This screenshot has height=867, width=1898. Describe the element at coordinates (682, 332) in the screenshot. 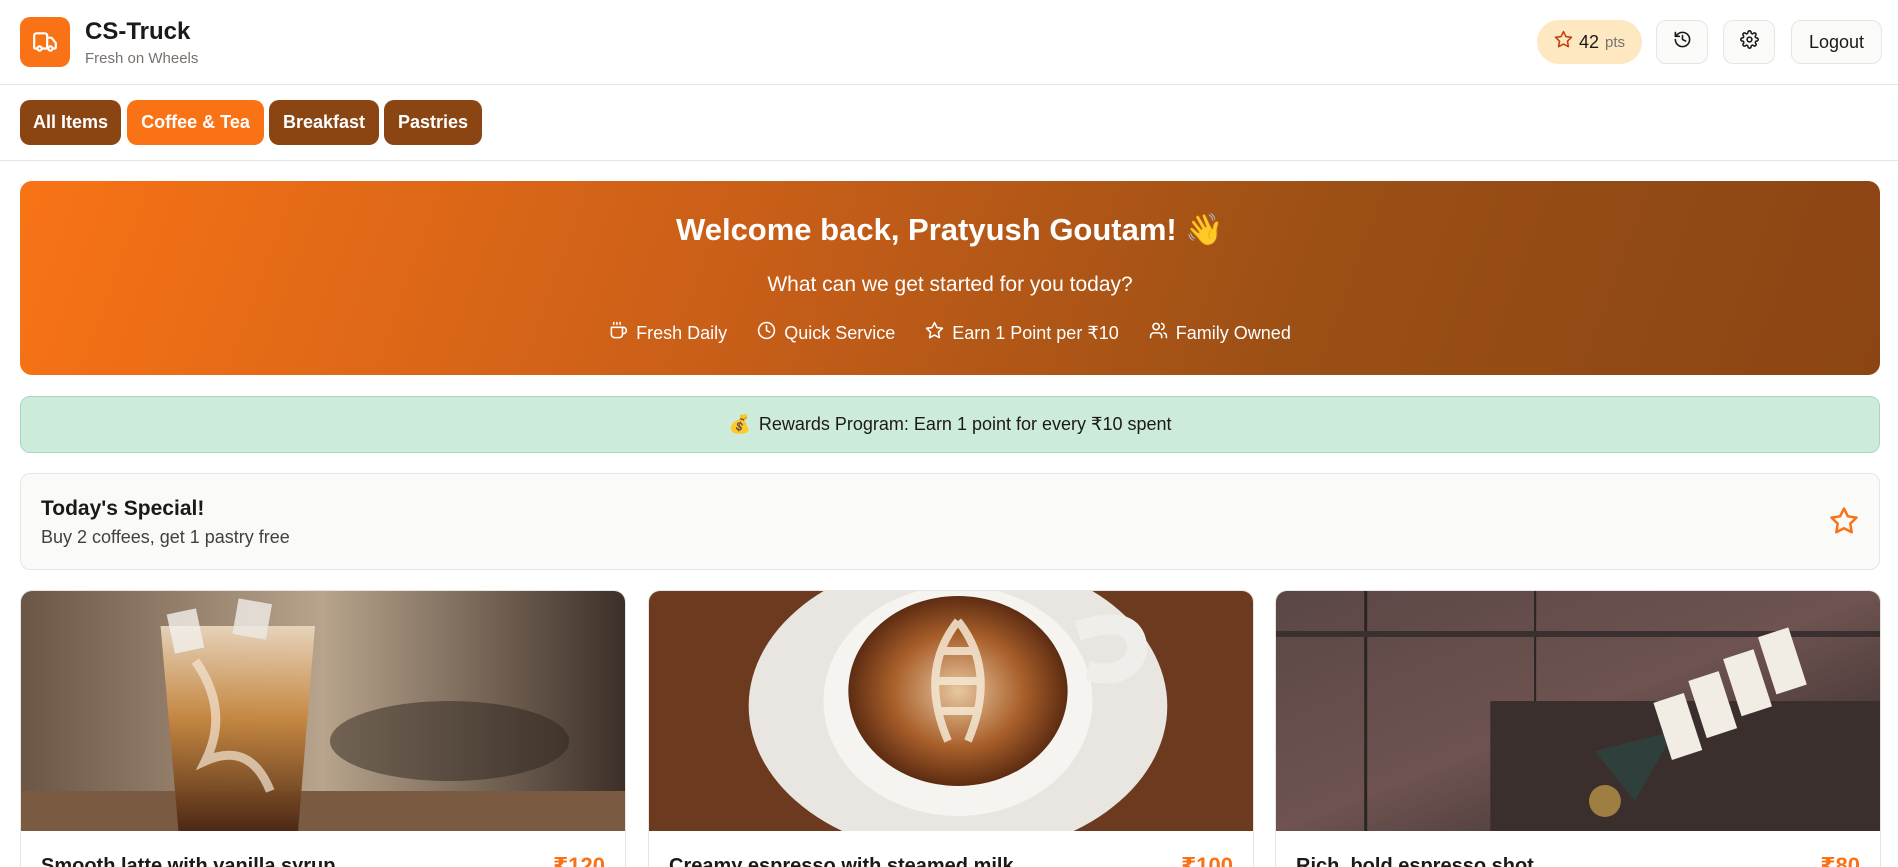

I see `feature-label: Fresh Daily` at that location.